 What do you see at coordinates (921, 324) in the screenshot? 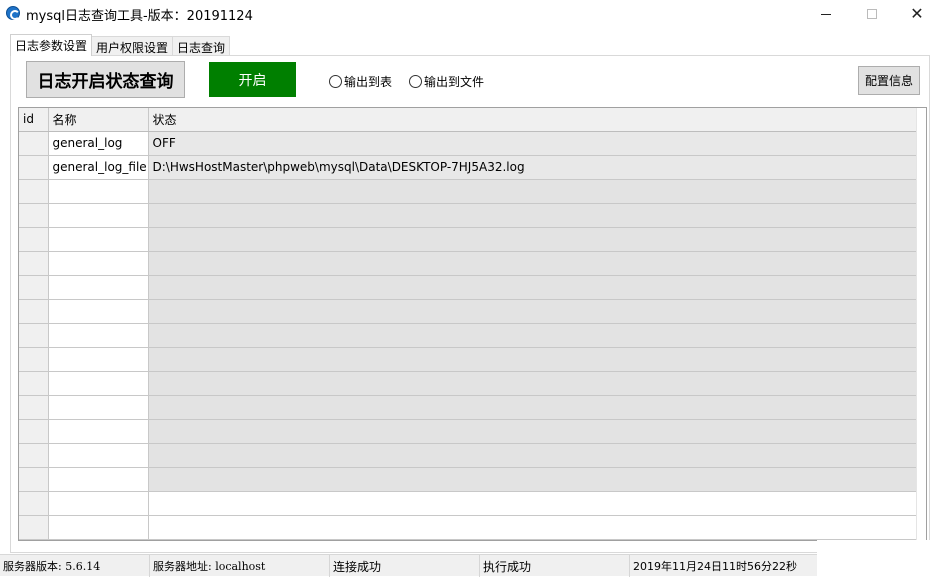
I see `vertical-scrollbar` at bounding box center [921, 324].